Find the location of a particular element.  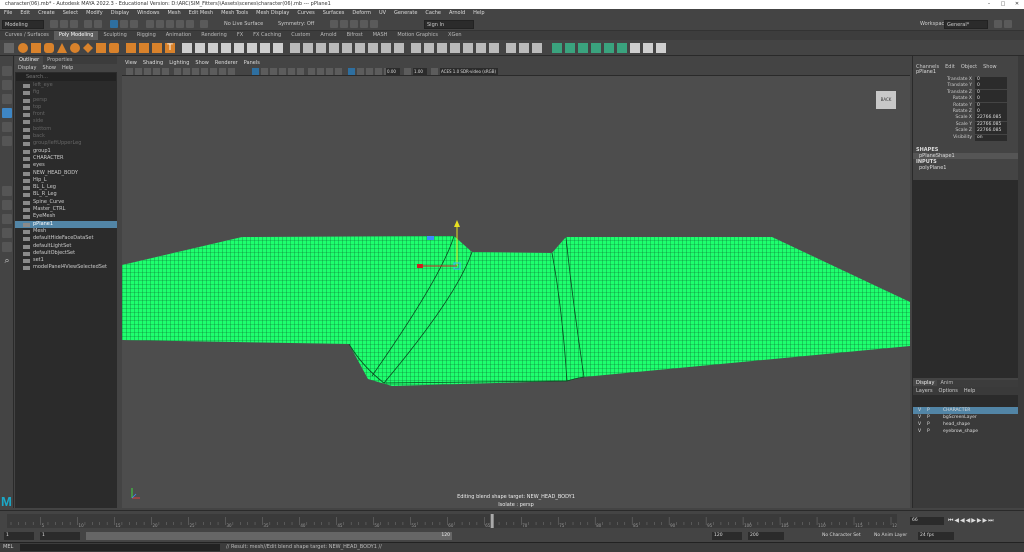

single-view-icon is located at coordinates (7, 191).